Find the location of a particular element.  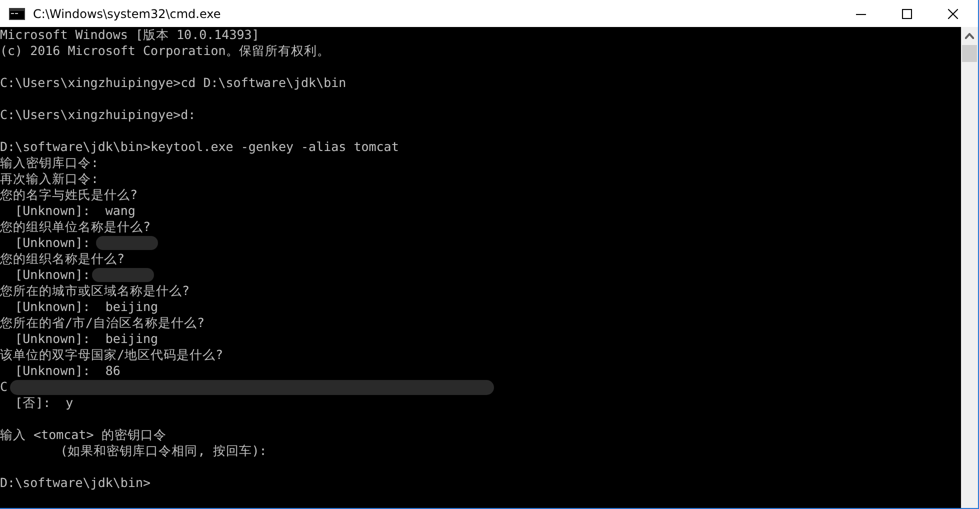

console-line: (c) 2016 Microsoft Corporation。保留所有权利。 is located at coordinates (165, 50).